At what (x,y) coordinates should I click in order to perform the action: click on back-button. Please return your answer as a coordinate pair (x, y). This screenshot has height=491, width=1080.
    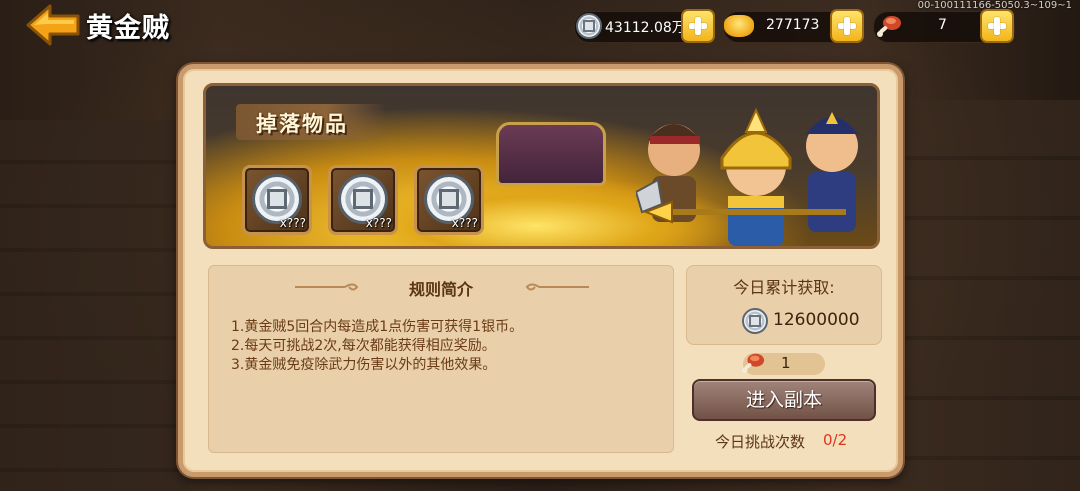
    Looking at the image, I should click on (53, 25).